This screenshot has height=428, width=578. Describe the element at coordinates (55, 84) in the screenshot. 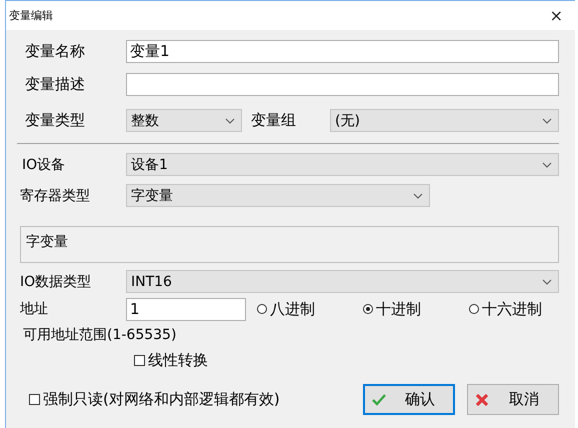

I see `field-label: 变量描述` at that location.